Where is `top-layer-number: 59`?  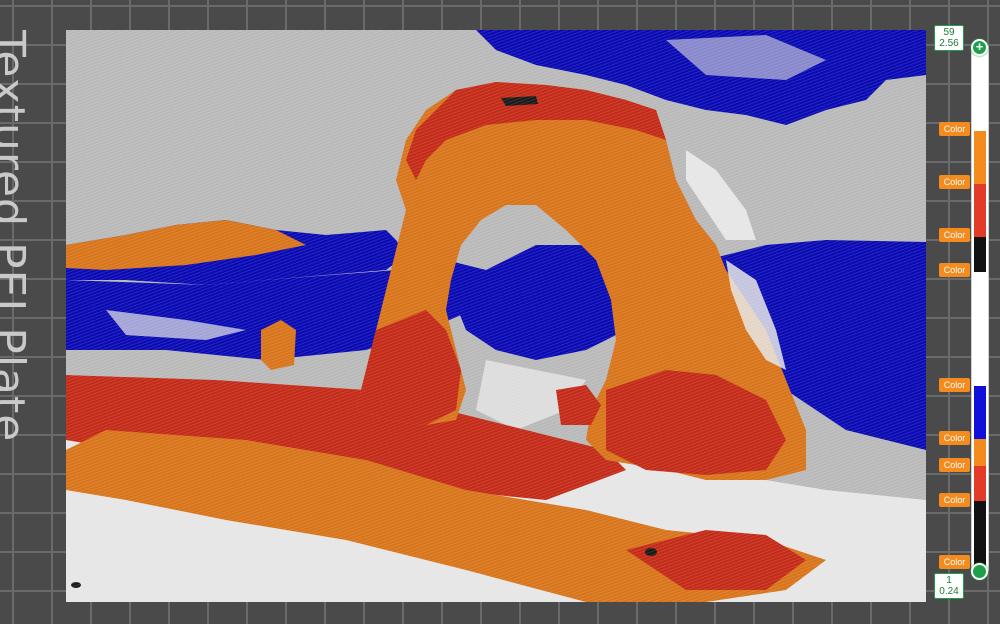
top-layer-number: 59 is located at coordinates (949, 32).